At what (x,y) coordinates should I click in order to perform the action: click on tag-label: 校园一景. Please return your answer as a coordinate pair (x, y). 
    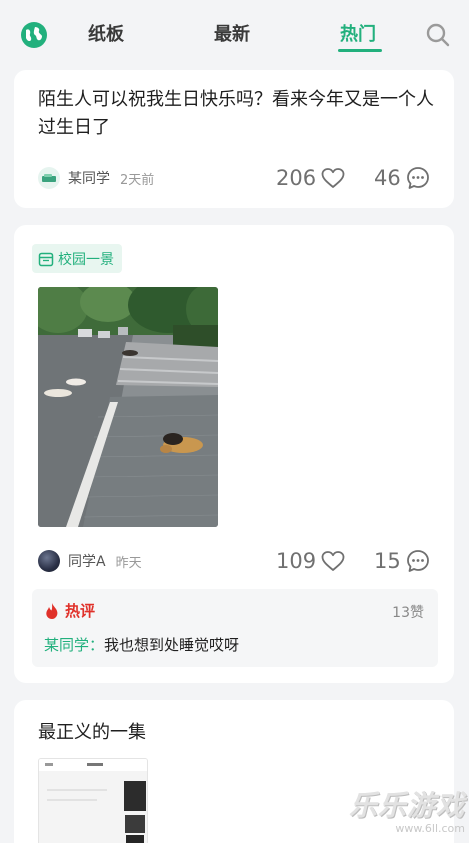
    Looking at the image, I should click on (86, 259).